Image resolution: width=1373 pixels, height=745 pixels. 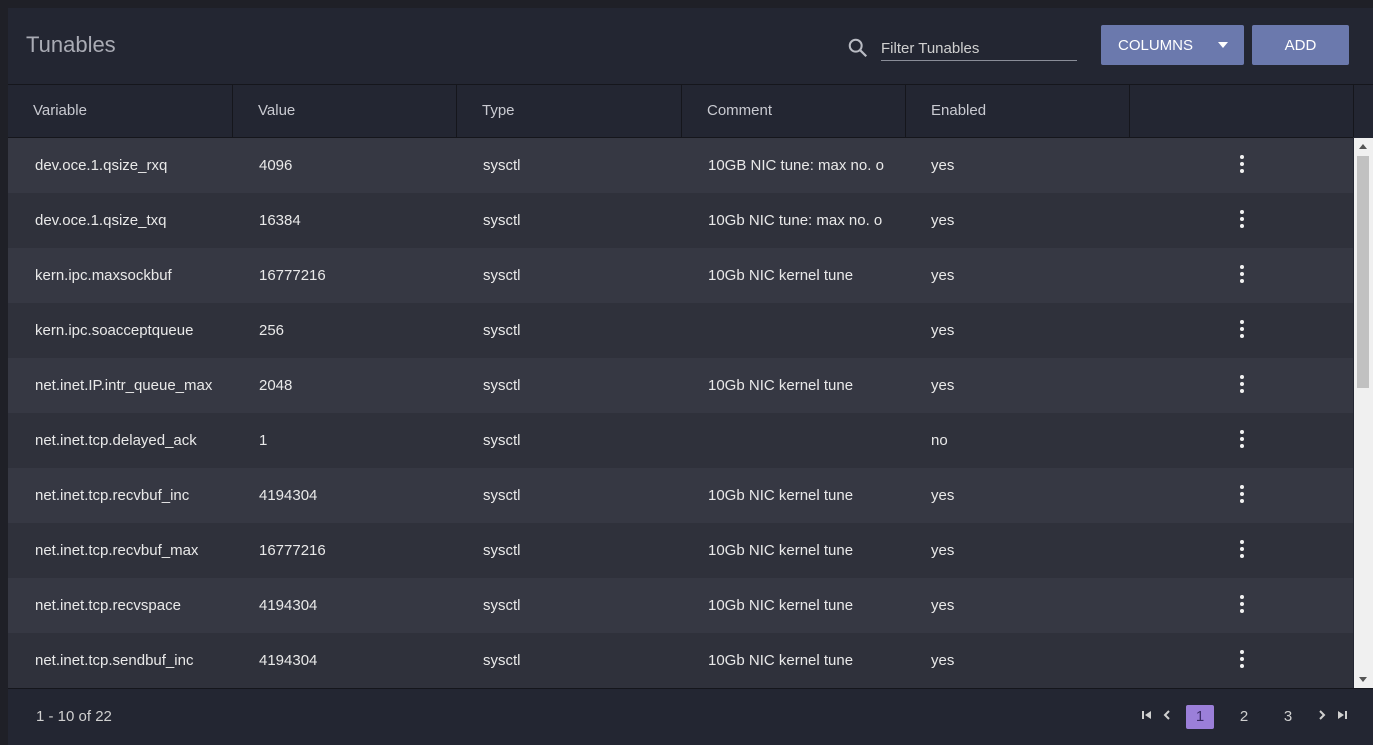 What do you see at coordinates (108, 605) in the screenshot?
I see `cell-variable: net.inet.tcp.recvspace` at bounding box center [108, 605].